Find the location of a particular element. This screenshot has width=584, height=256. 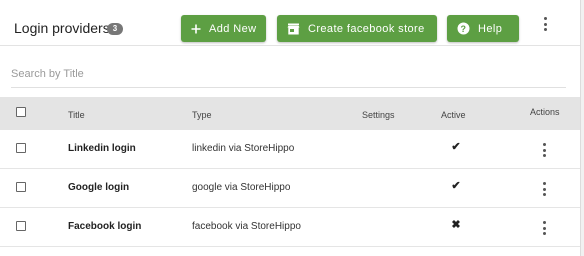

inactive-x-icon: ✖ is located at coordinates (456, 225).